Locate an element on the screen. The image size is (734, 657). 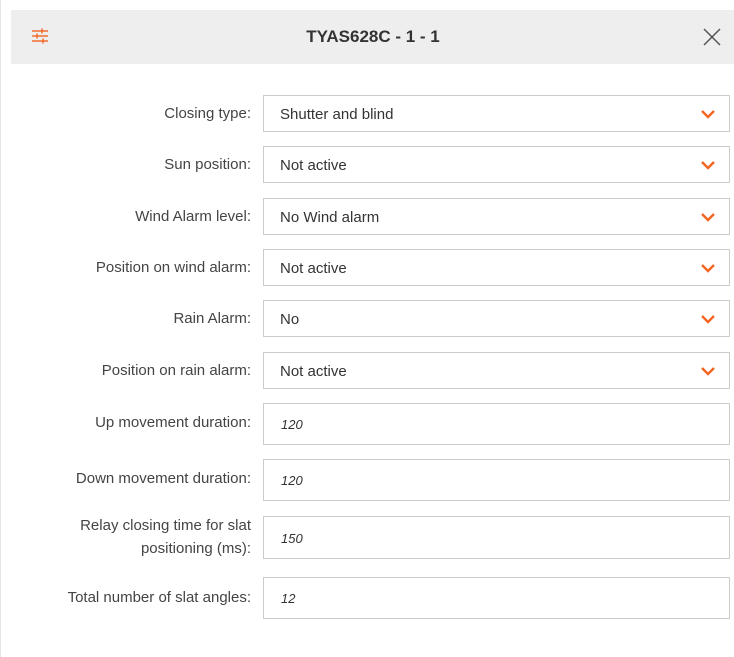
total-slat-angles-label: Total number of slat angles: is located at coordinates (159, 597).